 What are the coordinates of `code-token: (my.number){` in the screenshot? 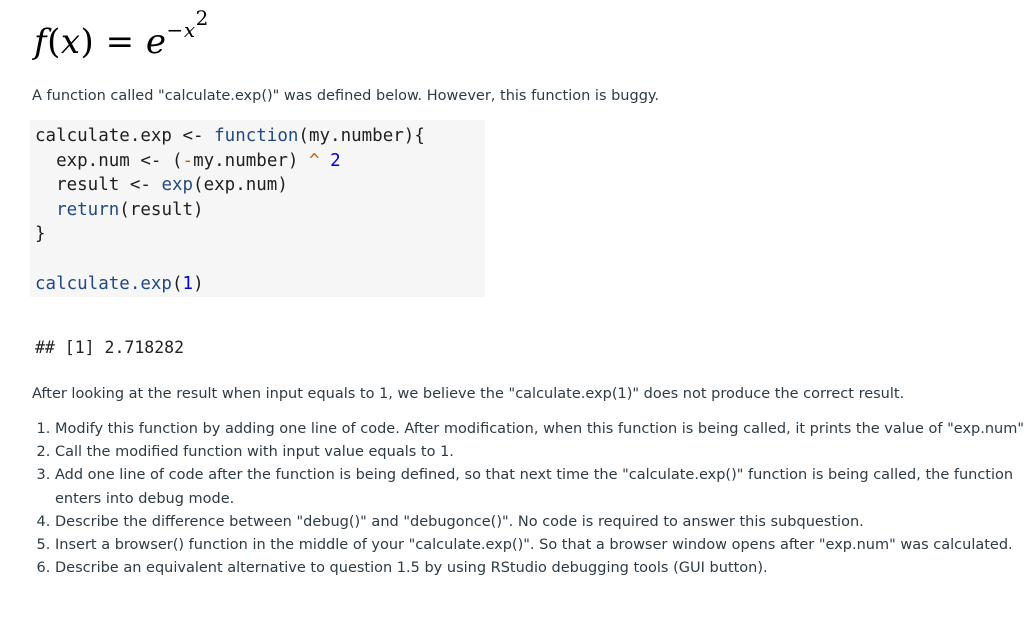 It's located at (361, 136).